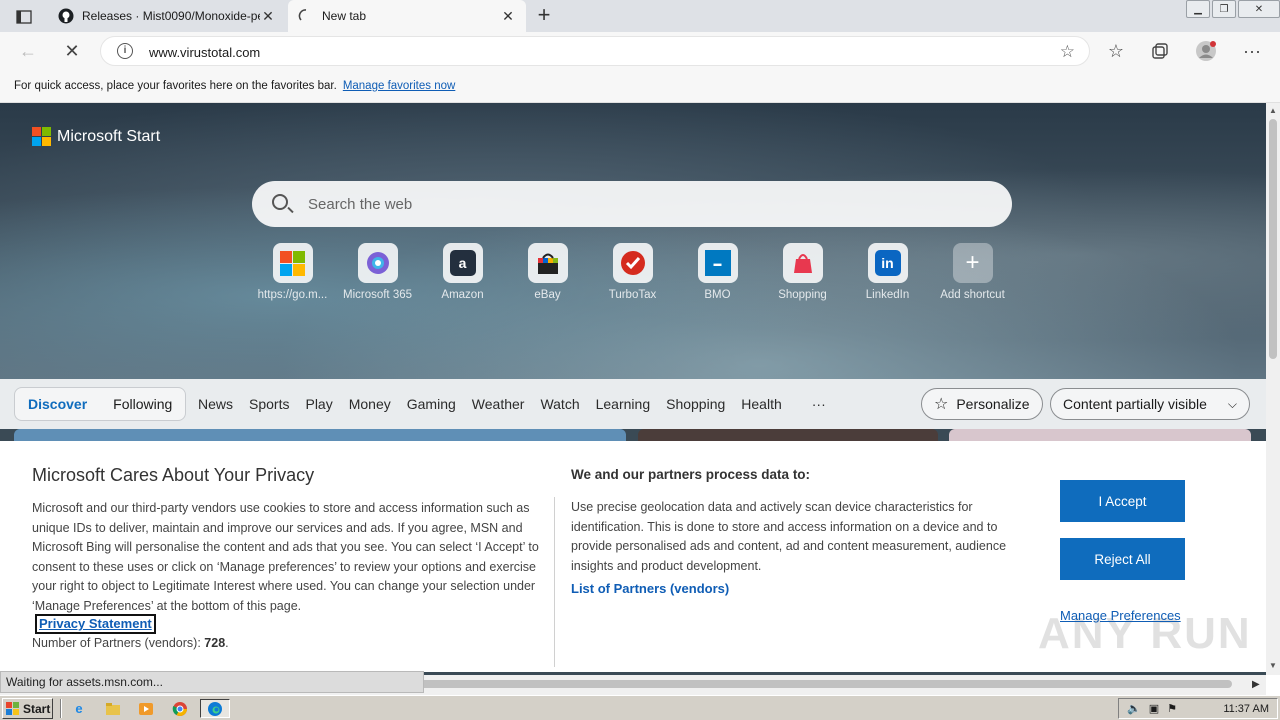 This screenshot has width=1280, height=720. What do you see at coordinates (1256, 684) in the screenshot?
I see `scroll-right-icon: ▶` at bounding box center [1256, 684].